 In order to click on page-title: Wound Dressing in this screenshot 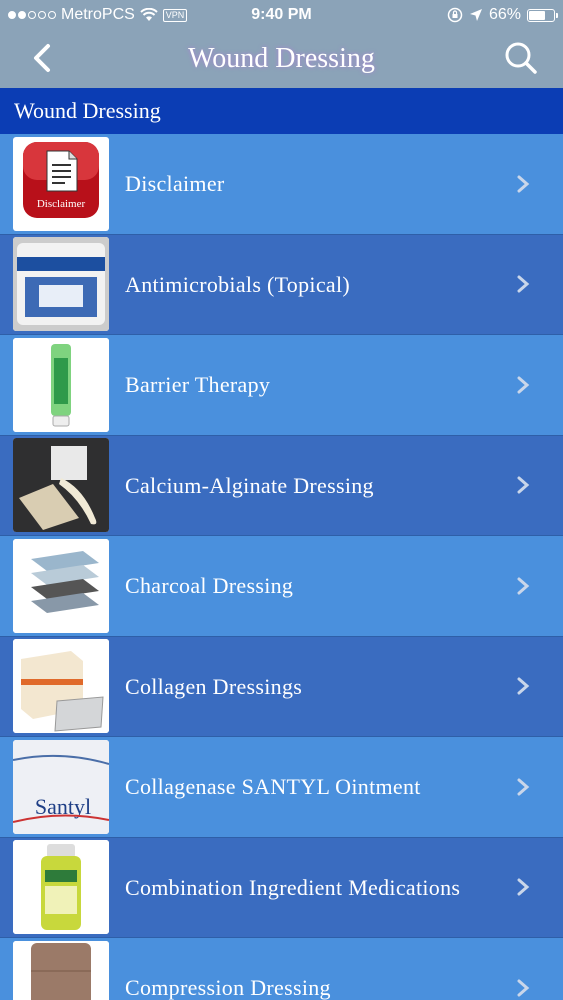, I will do `click(281, 58)`.